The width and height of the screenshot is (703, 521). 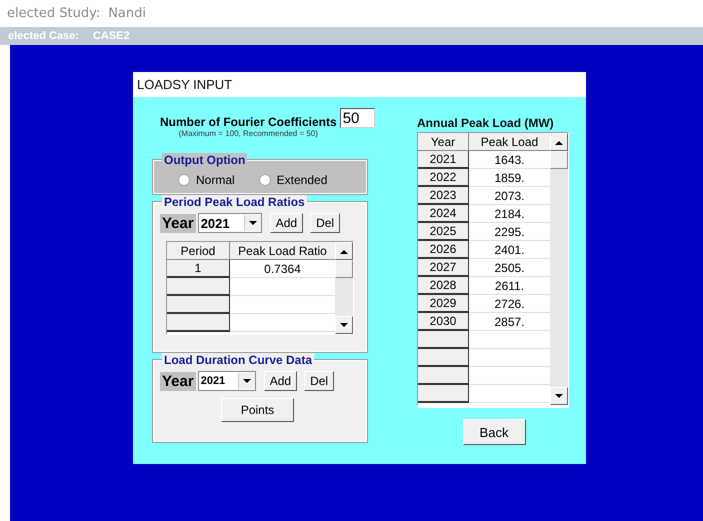 What do you see at coordinates (302, 180) in the screenshot?
I see `option-label: Extended` at bounding box center [302, 180].